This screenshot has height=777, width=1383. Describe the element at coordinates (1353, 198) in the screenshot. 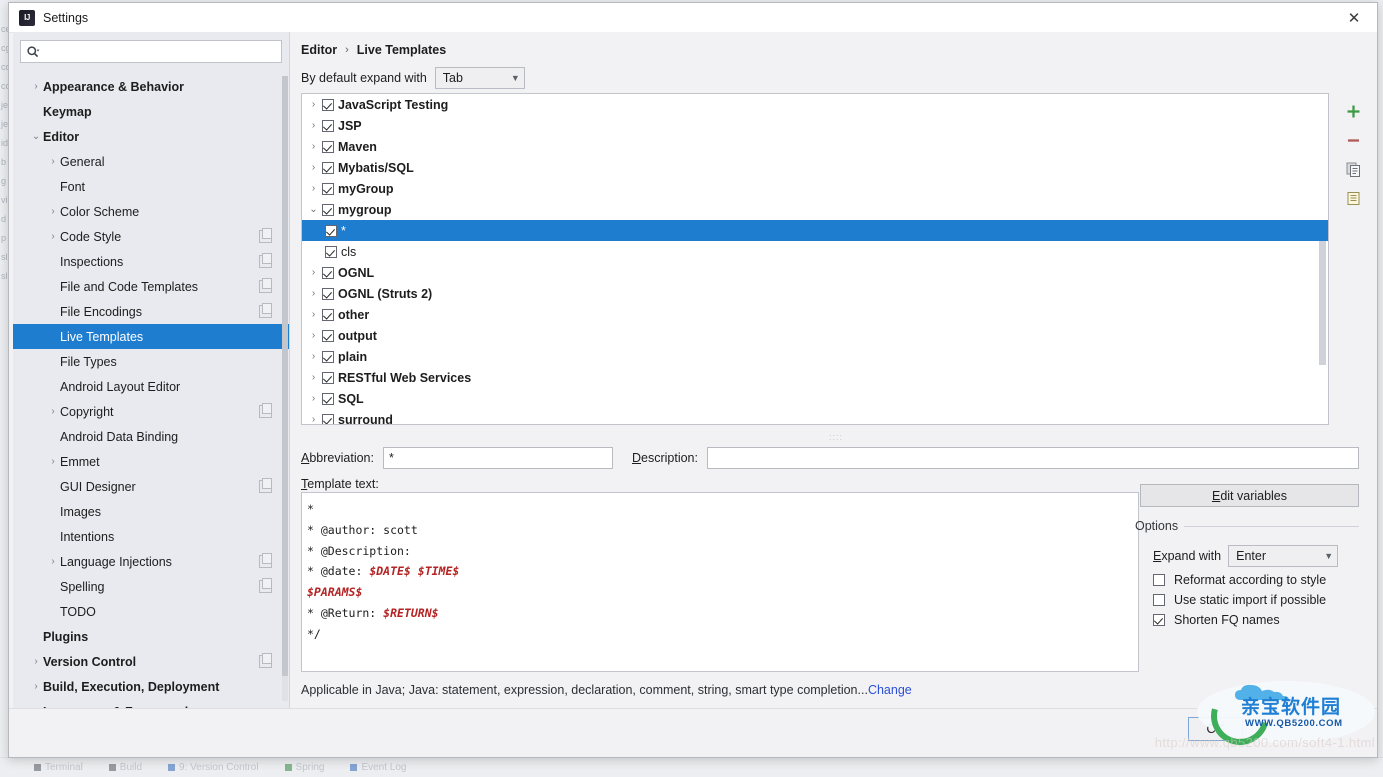

I see `duplicate-template-button` at that location.